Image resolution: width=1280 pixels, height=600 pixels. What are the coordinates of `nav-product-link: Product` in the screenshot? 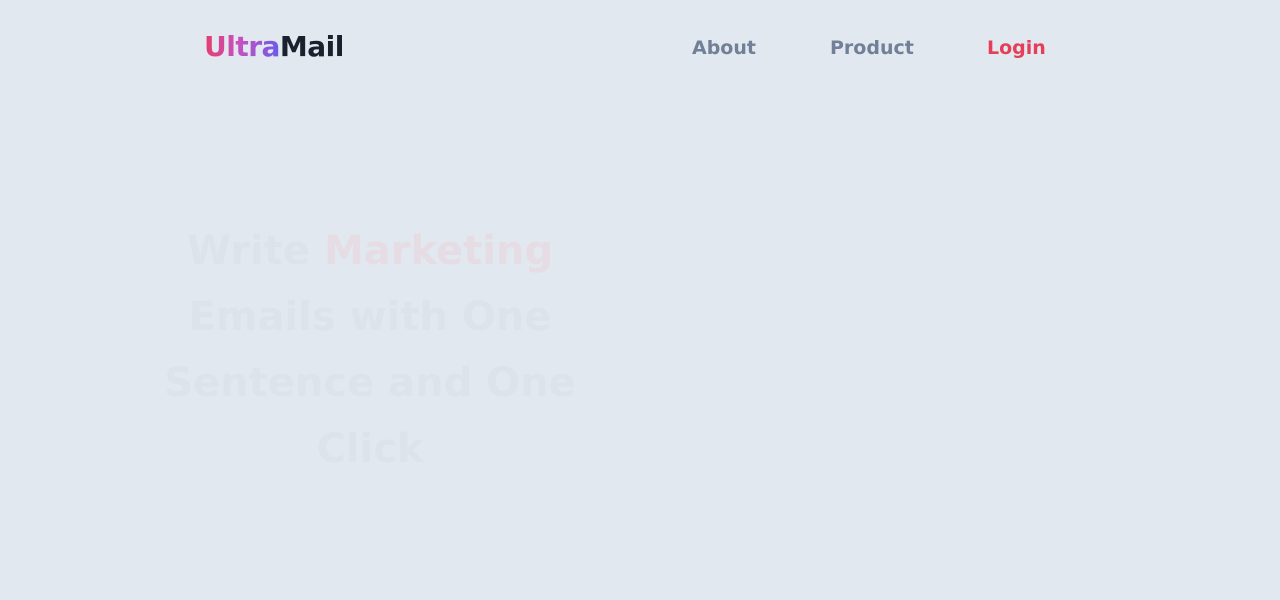 It's located at (872, 48).